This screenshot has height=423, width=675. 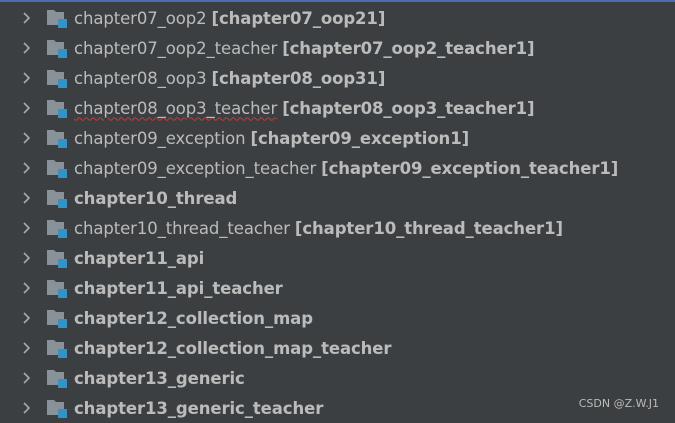 I want to click on tree-item-label: chapter10_thread_teacher, so click(x=182, y=228).